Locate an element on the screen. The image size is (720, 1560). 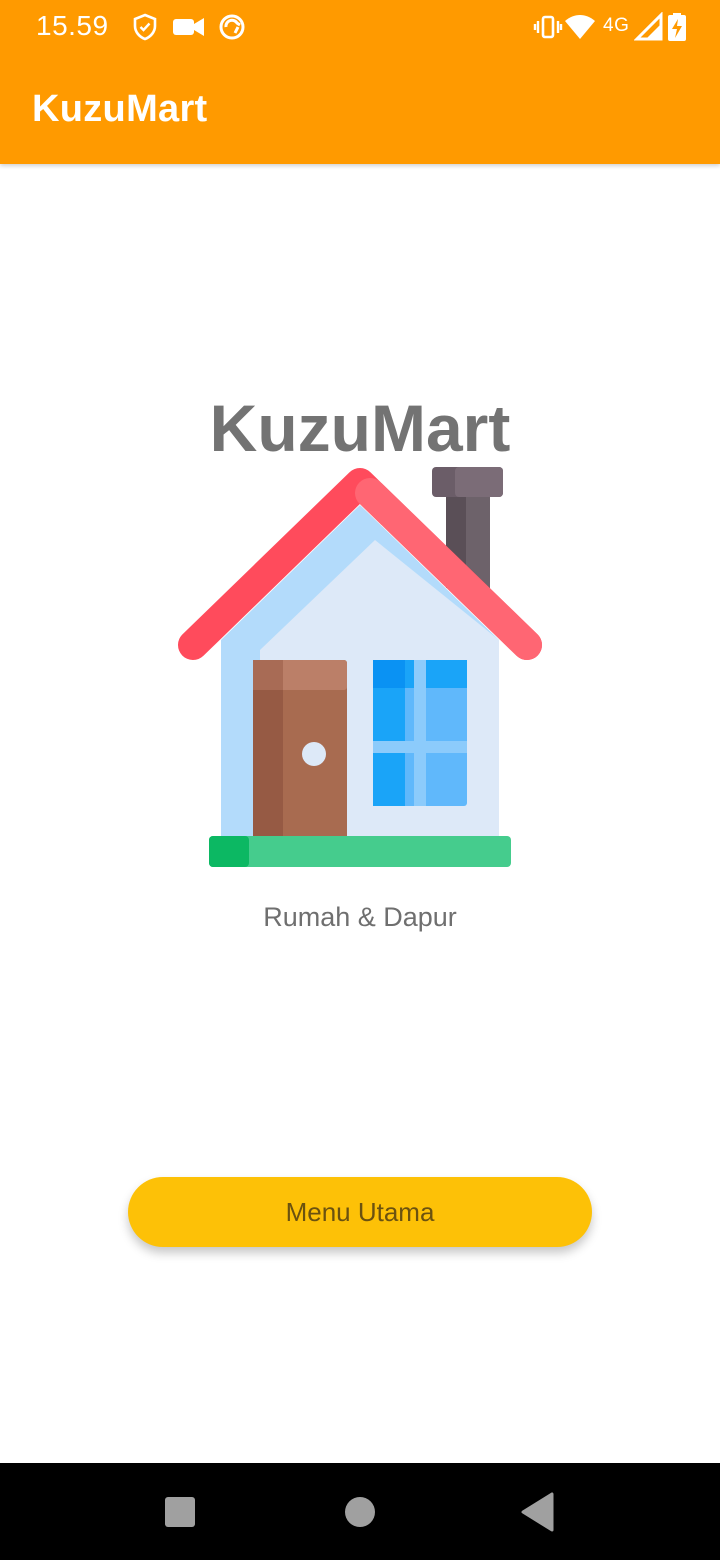
app-bar: 15.59 4G KuzuMart is located at coordinates (360, 82).